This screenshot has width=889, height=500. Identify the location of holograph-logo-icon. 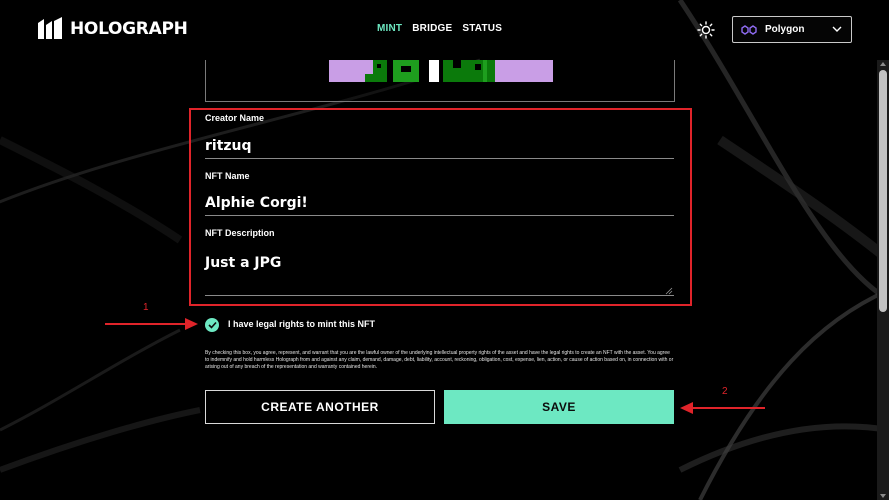
(50, 28).